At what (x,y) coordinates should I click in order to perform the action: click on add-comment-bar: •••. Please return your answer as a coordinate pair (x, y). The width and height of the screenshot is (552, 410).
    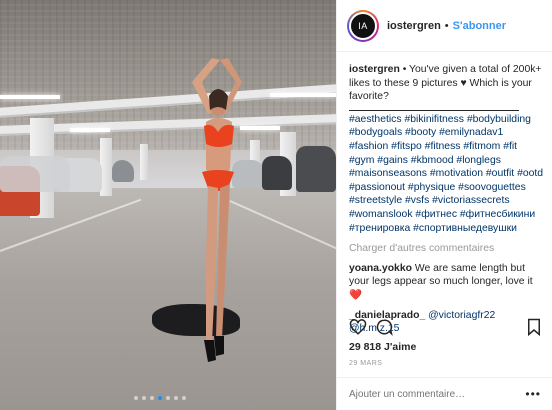
    Looking at the image, I should click on (444, 393).